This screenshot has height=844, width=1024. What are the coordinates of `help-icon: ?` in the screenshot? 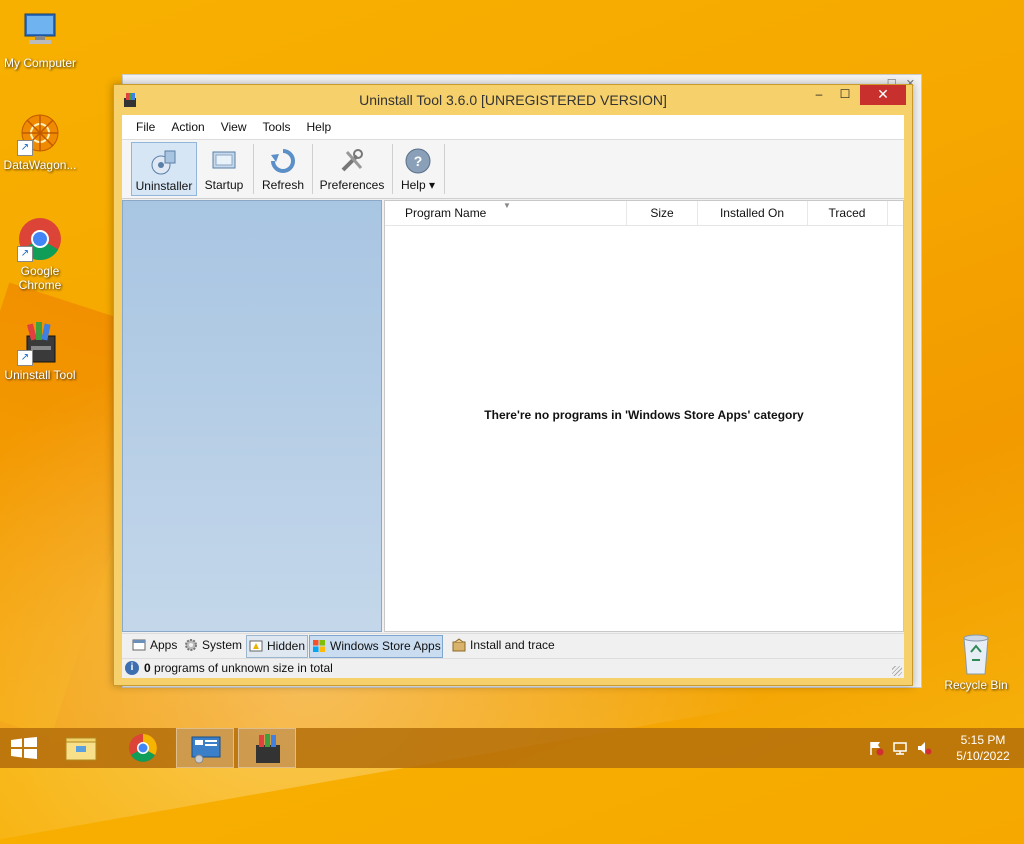 It's located at (418, 161).